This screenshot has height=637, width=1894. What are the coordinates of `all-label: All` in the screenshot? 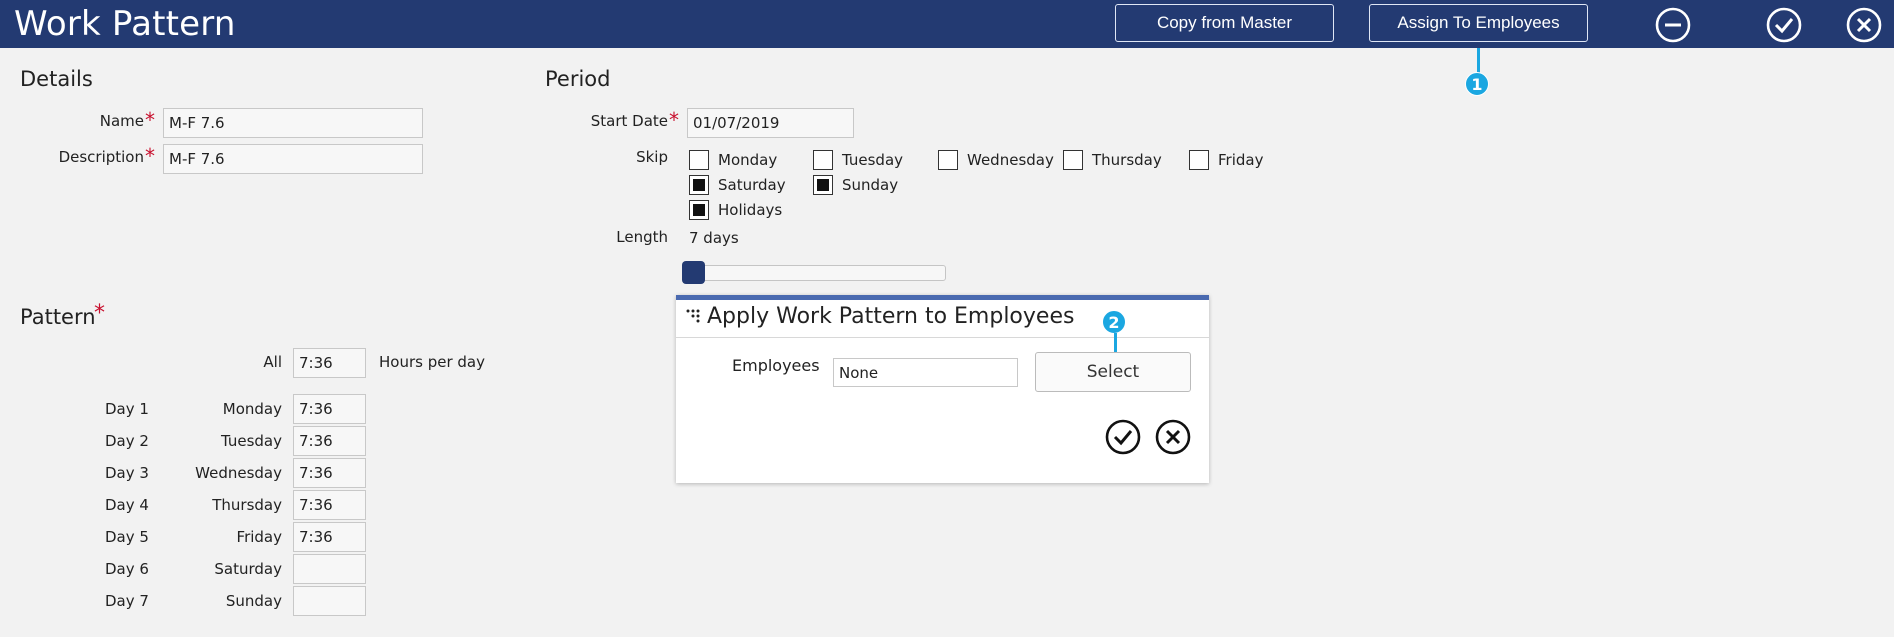 It's located at (272, 362).